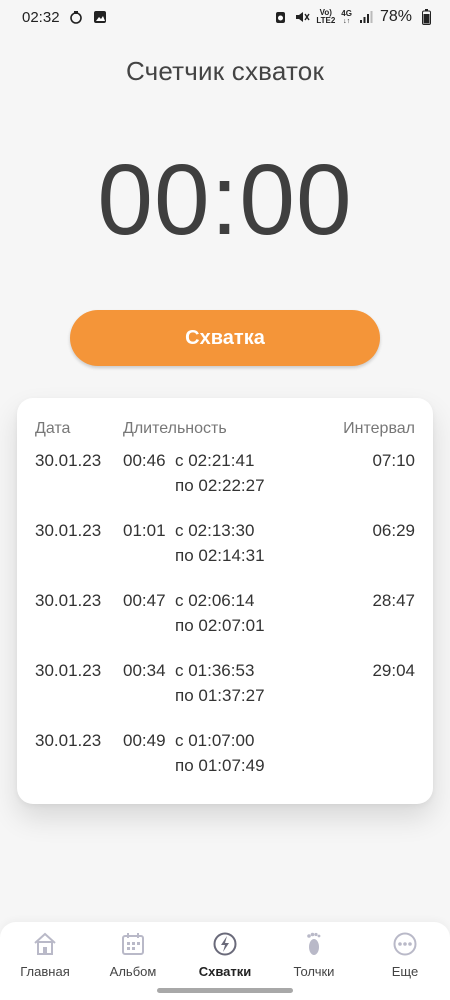 The width and height of the screenshot is (450, 1000). Describe the element at coordinates (225, 338) in the screenshot. I see `contraction-button: Схватка` at that location.